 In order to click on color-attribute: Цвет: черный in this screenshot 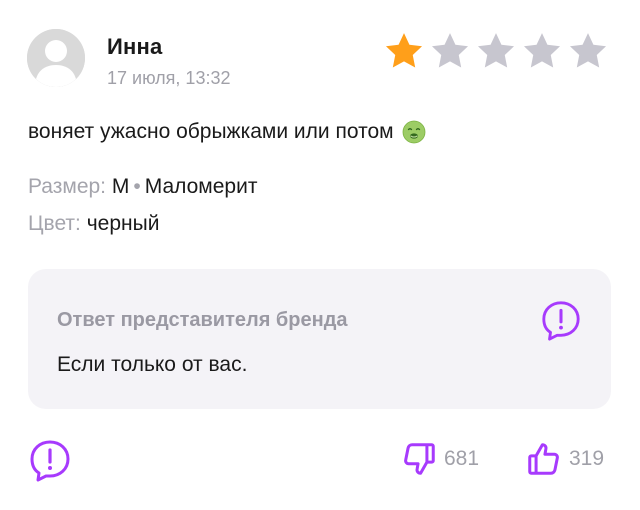, I will do `click(93, 224)`.